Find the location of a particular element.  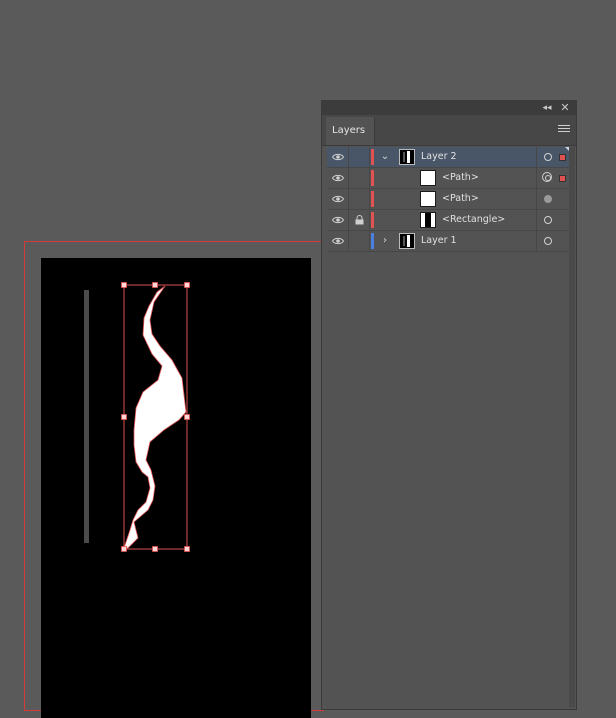

layer-name: <Rectangle> is located at coordinates (473, 220).